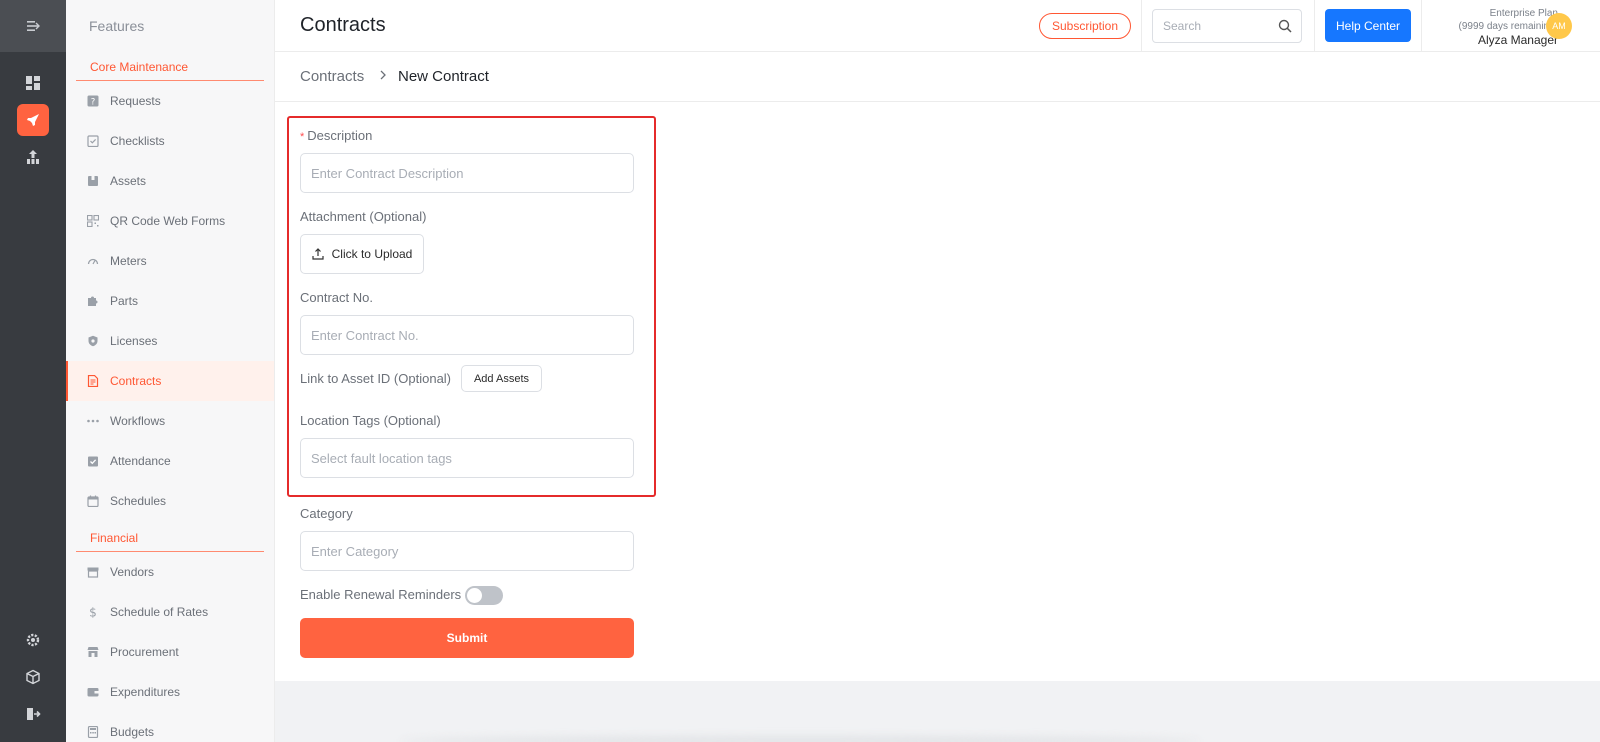 The width and height of the screenshot is (1600, 742). I want to click on breadcrumb-contracts-link: Contracts, so click(332, 76).